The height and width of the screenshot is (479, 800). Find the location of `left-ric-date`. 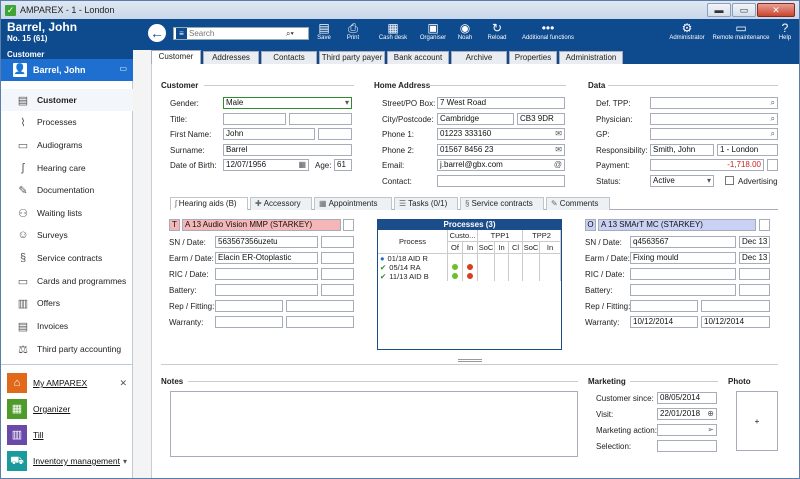

left-ric-date is located at coordinates (337, 274).